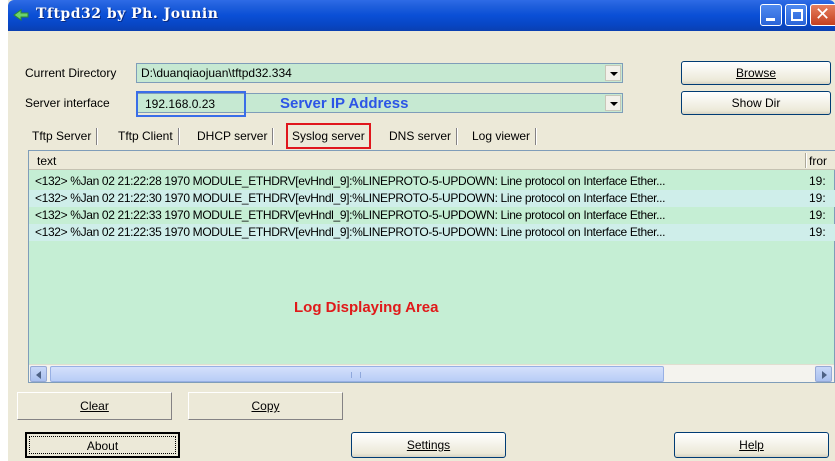  Describe the element at coordinates (67, 103) in the screenshot. I see `server-interface-label: Server interface` at that location.